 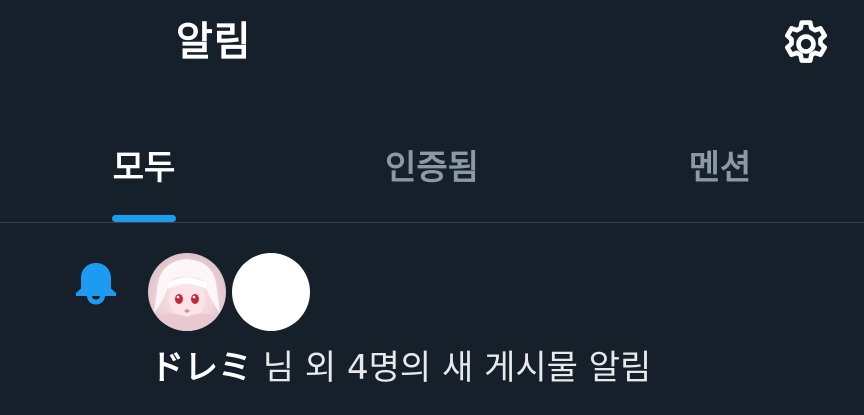 I want to click on page-title: 알림, so click(x=214, y=42).